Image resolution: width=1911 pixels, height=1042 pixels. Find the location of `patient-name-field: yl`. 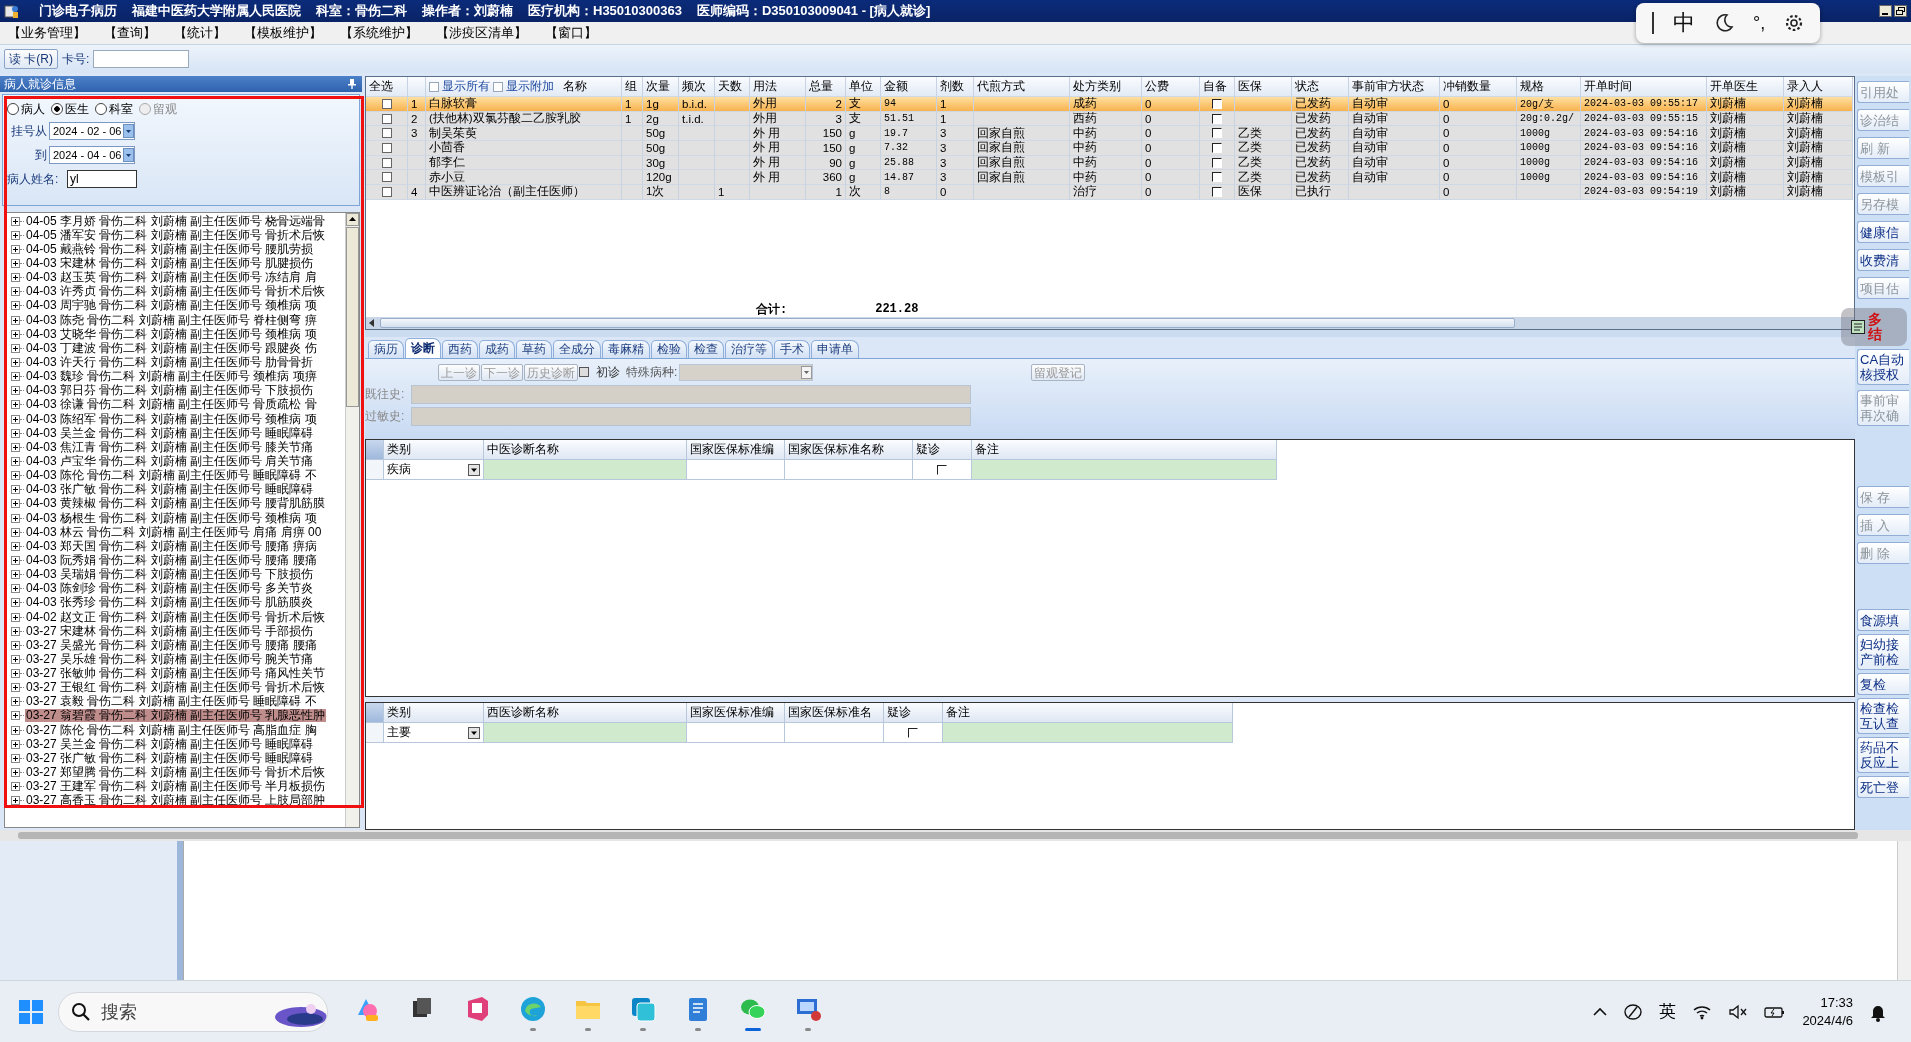

patient-name-field: yl is located at coordinates (102, 179).